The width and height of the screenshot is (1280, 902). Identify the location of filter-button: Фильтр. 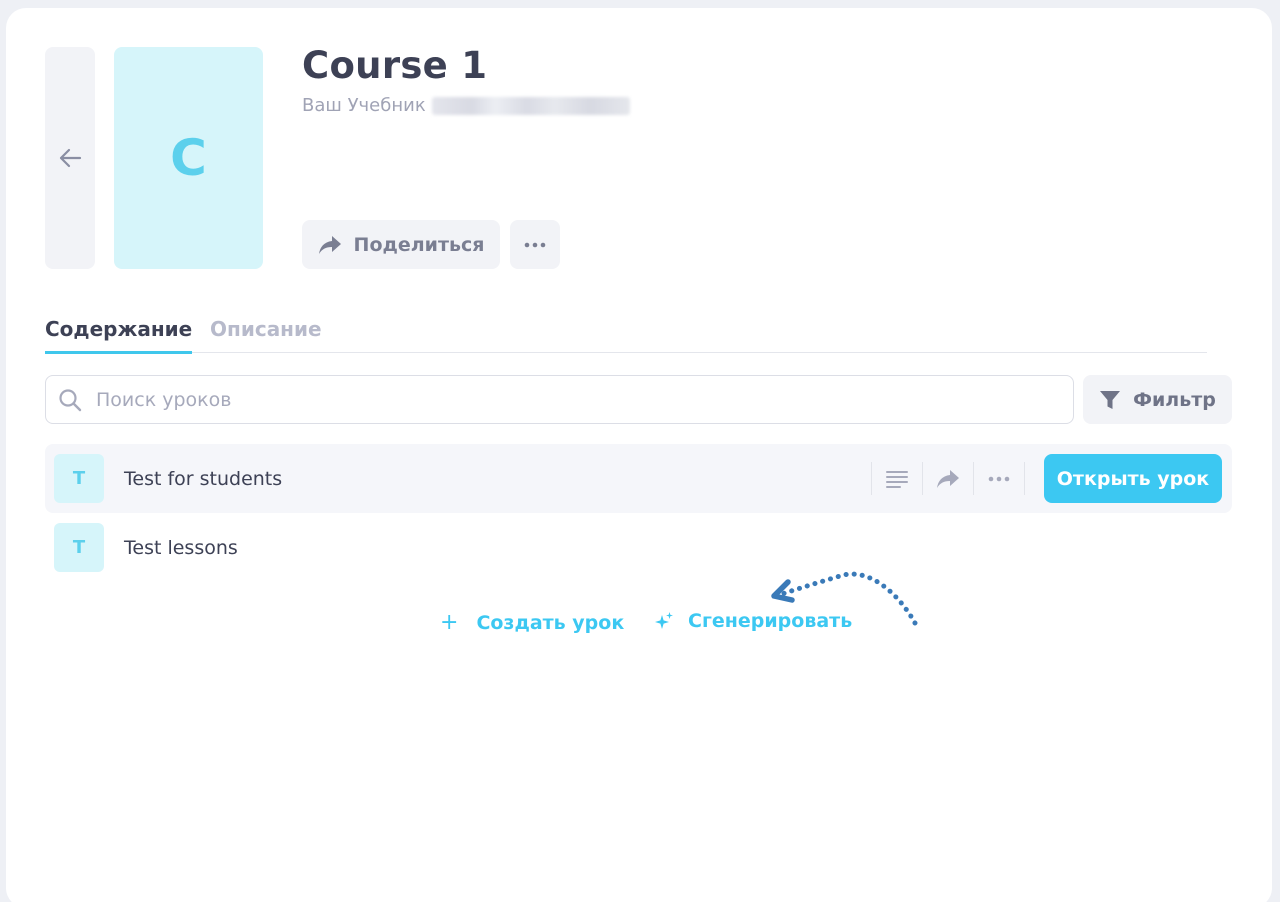
(1157, 399).